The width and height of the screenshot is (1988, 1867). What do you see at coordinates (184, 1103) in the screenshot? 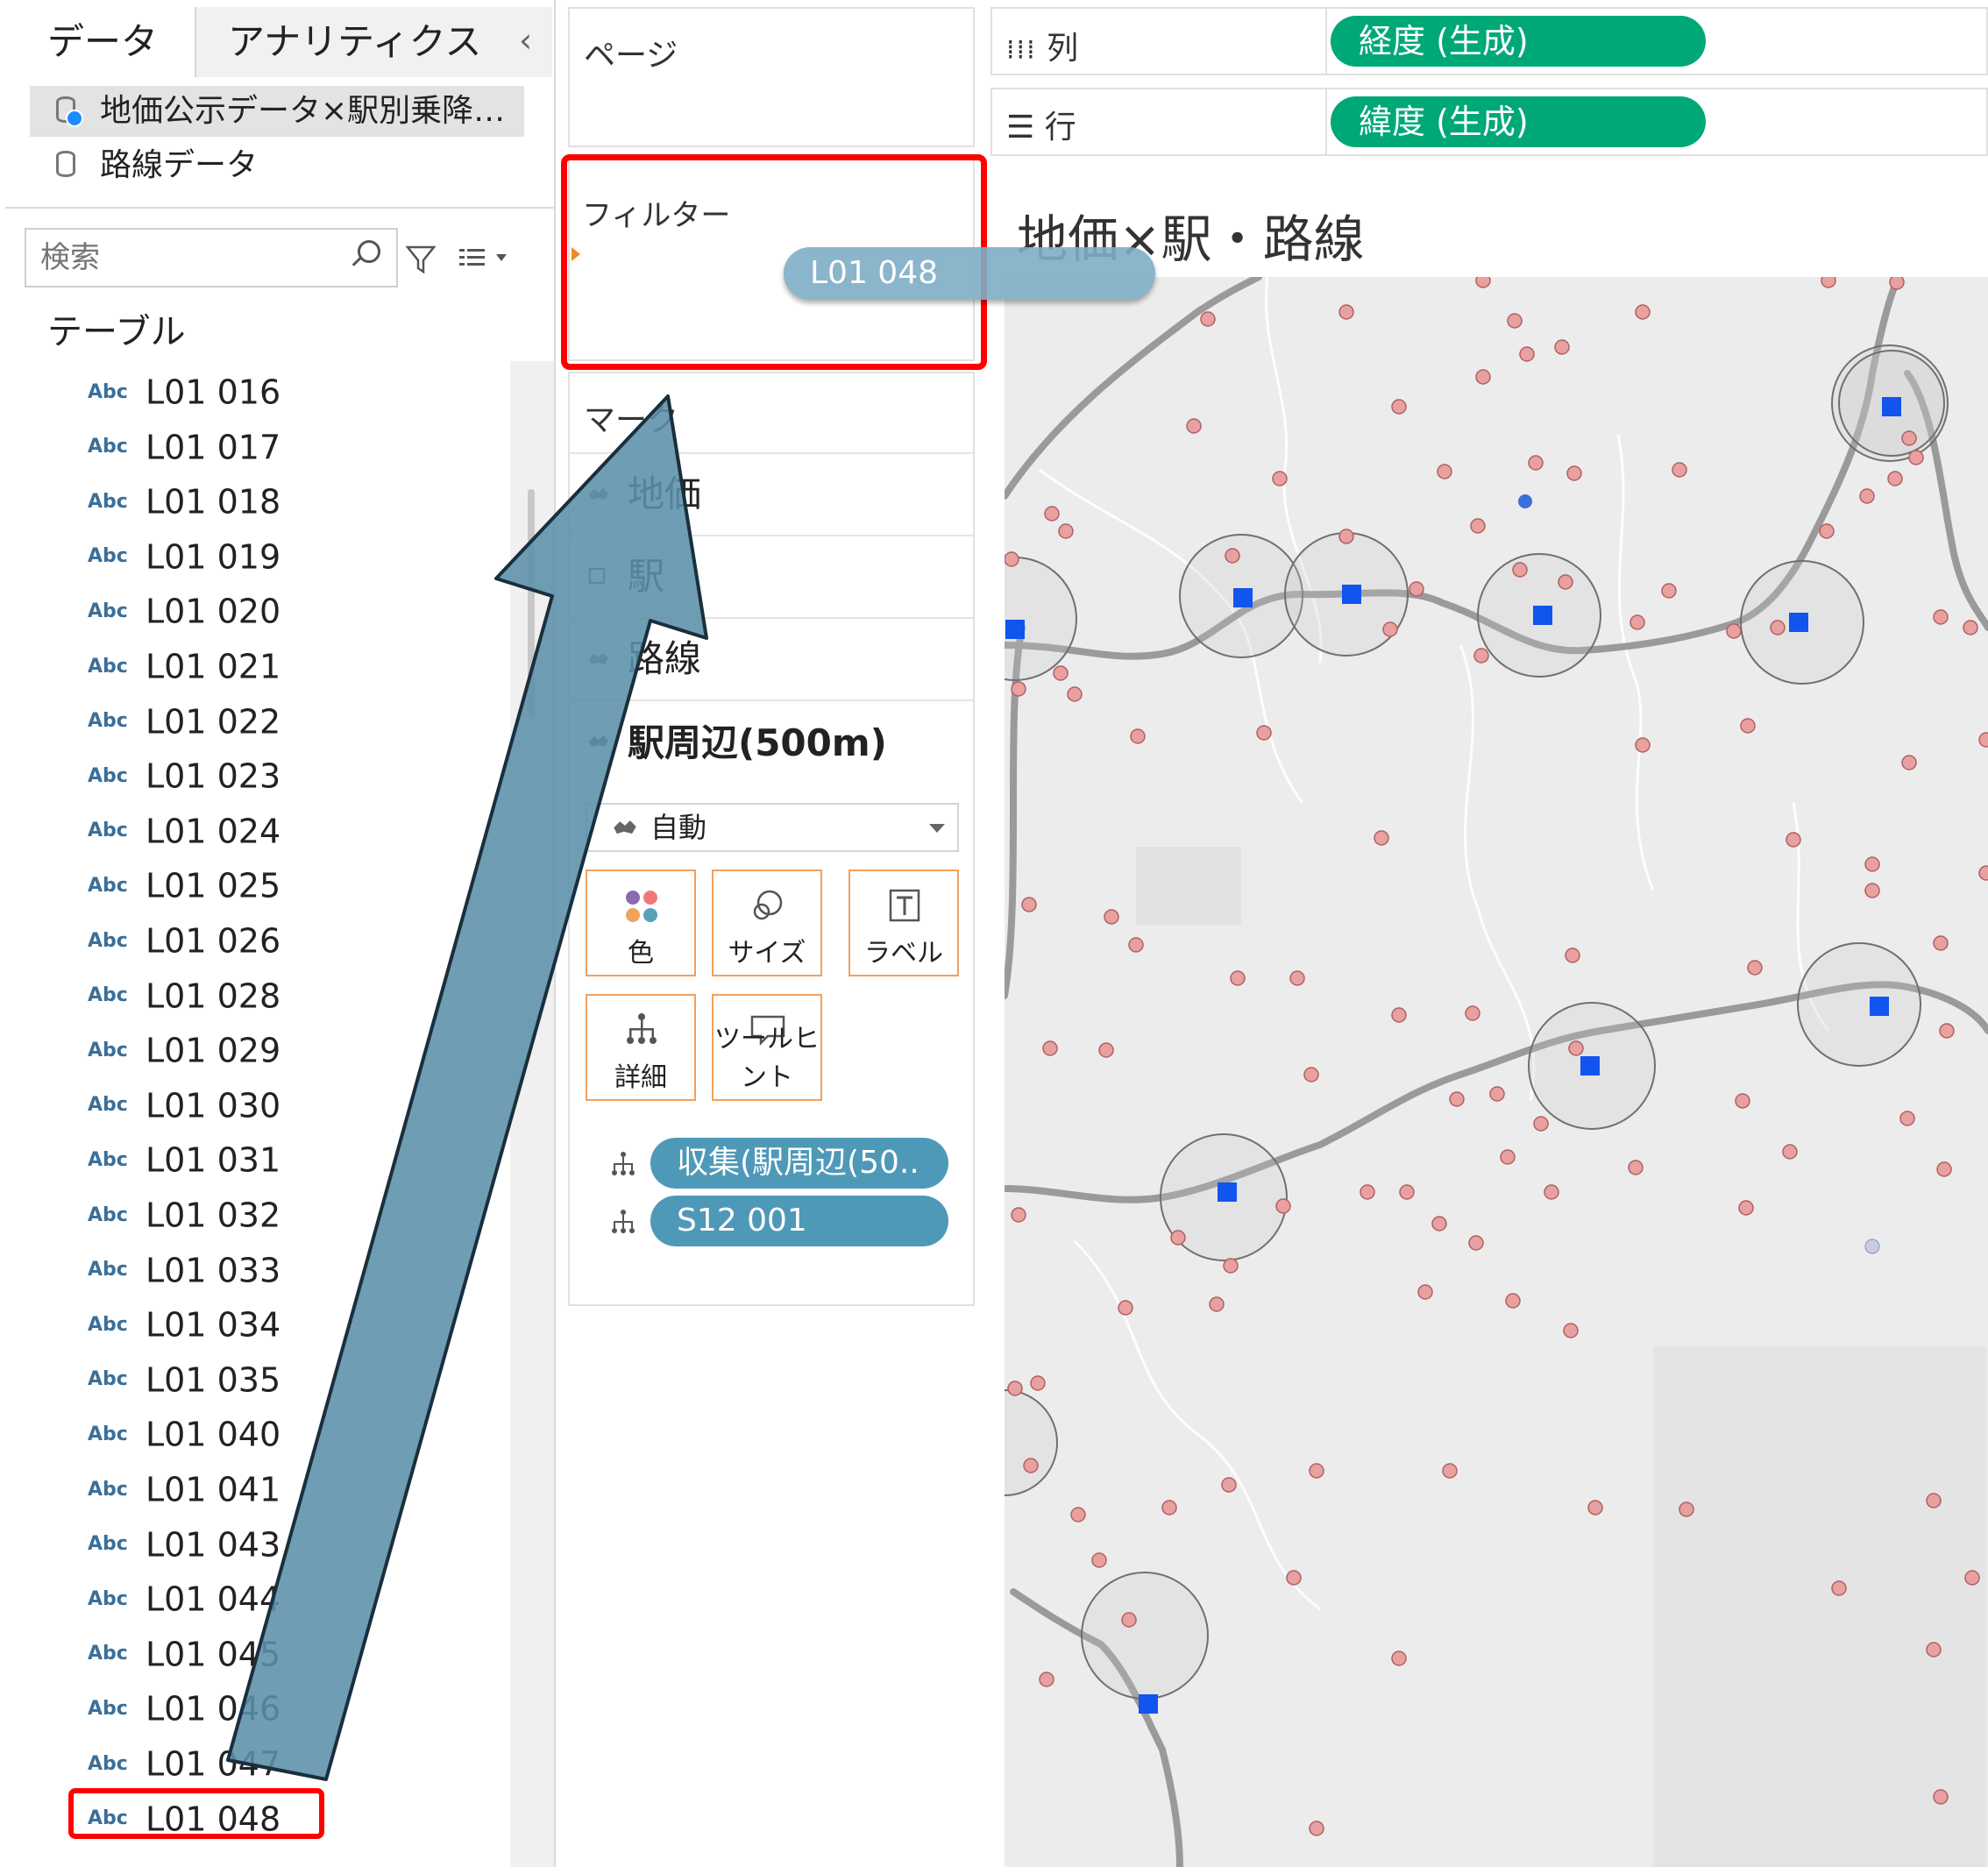
I see `field-item: Abc L01 030` at bounding box center [184, 1103].